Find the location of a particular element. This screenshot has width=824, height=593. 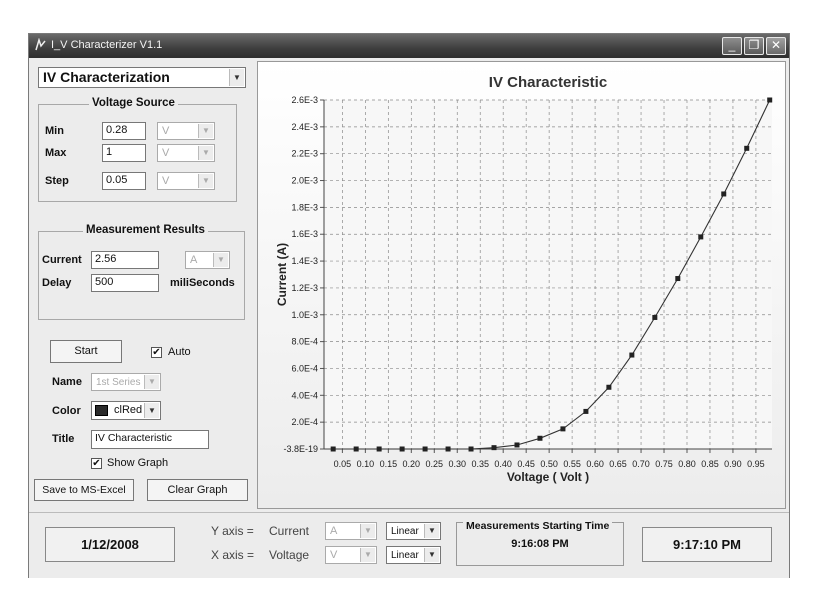

x-tick-label: 0.05 is located at coordinates (343, 464).